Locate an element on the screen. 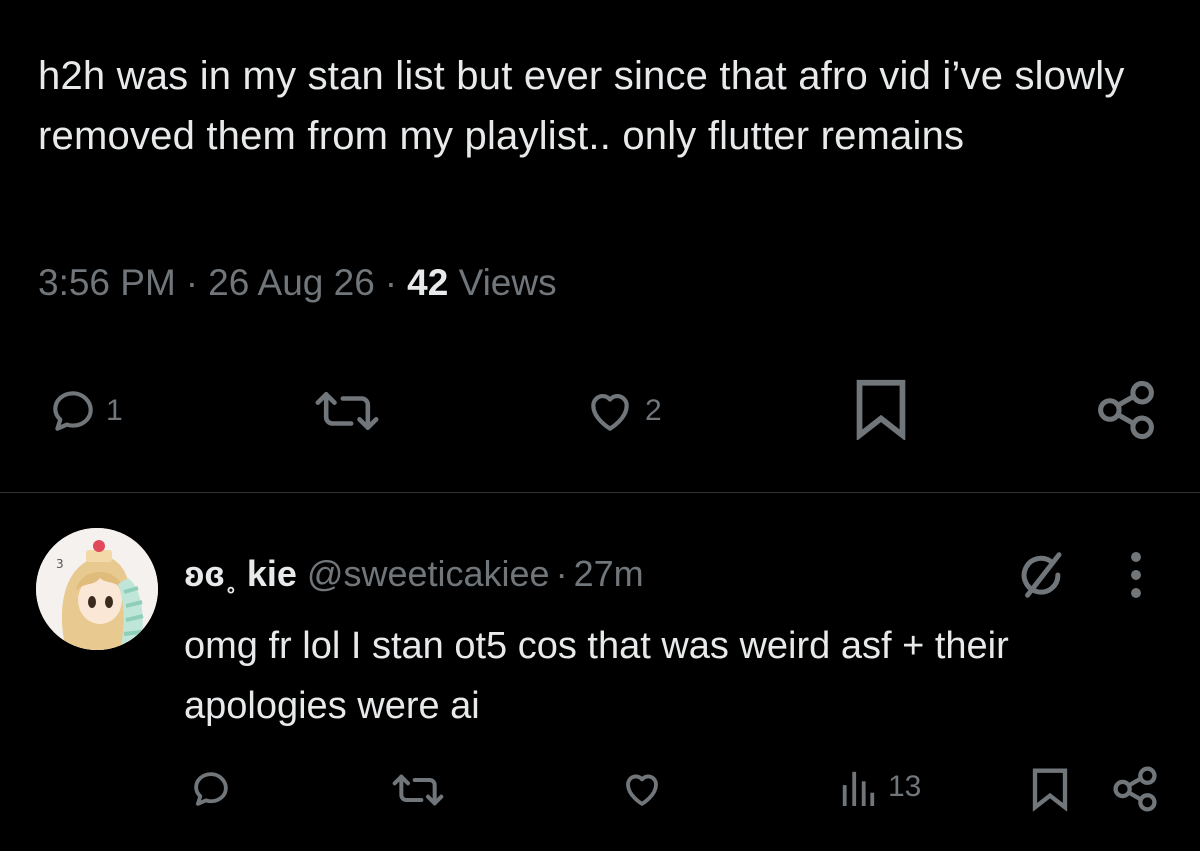  tweet-time: 3:56 PM is located at coordinates (107, 282).